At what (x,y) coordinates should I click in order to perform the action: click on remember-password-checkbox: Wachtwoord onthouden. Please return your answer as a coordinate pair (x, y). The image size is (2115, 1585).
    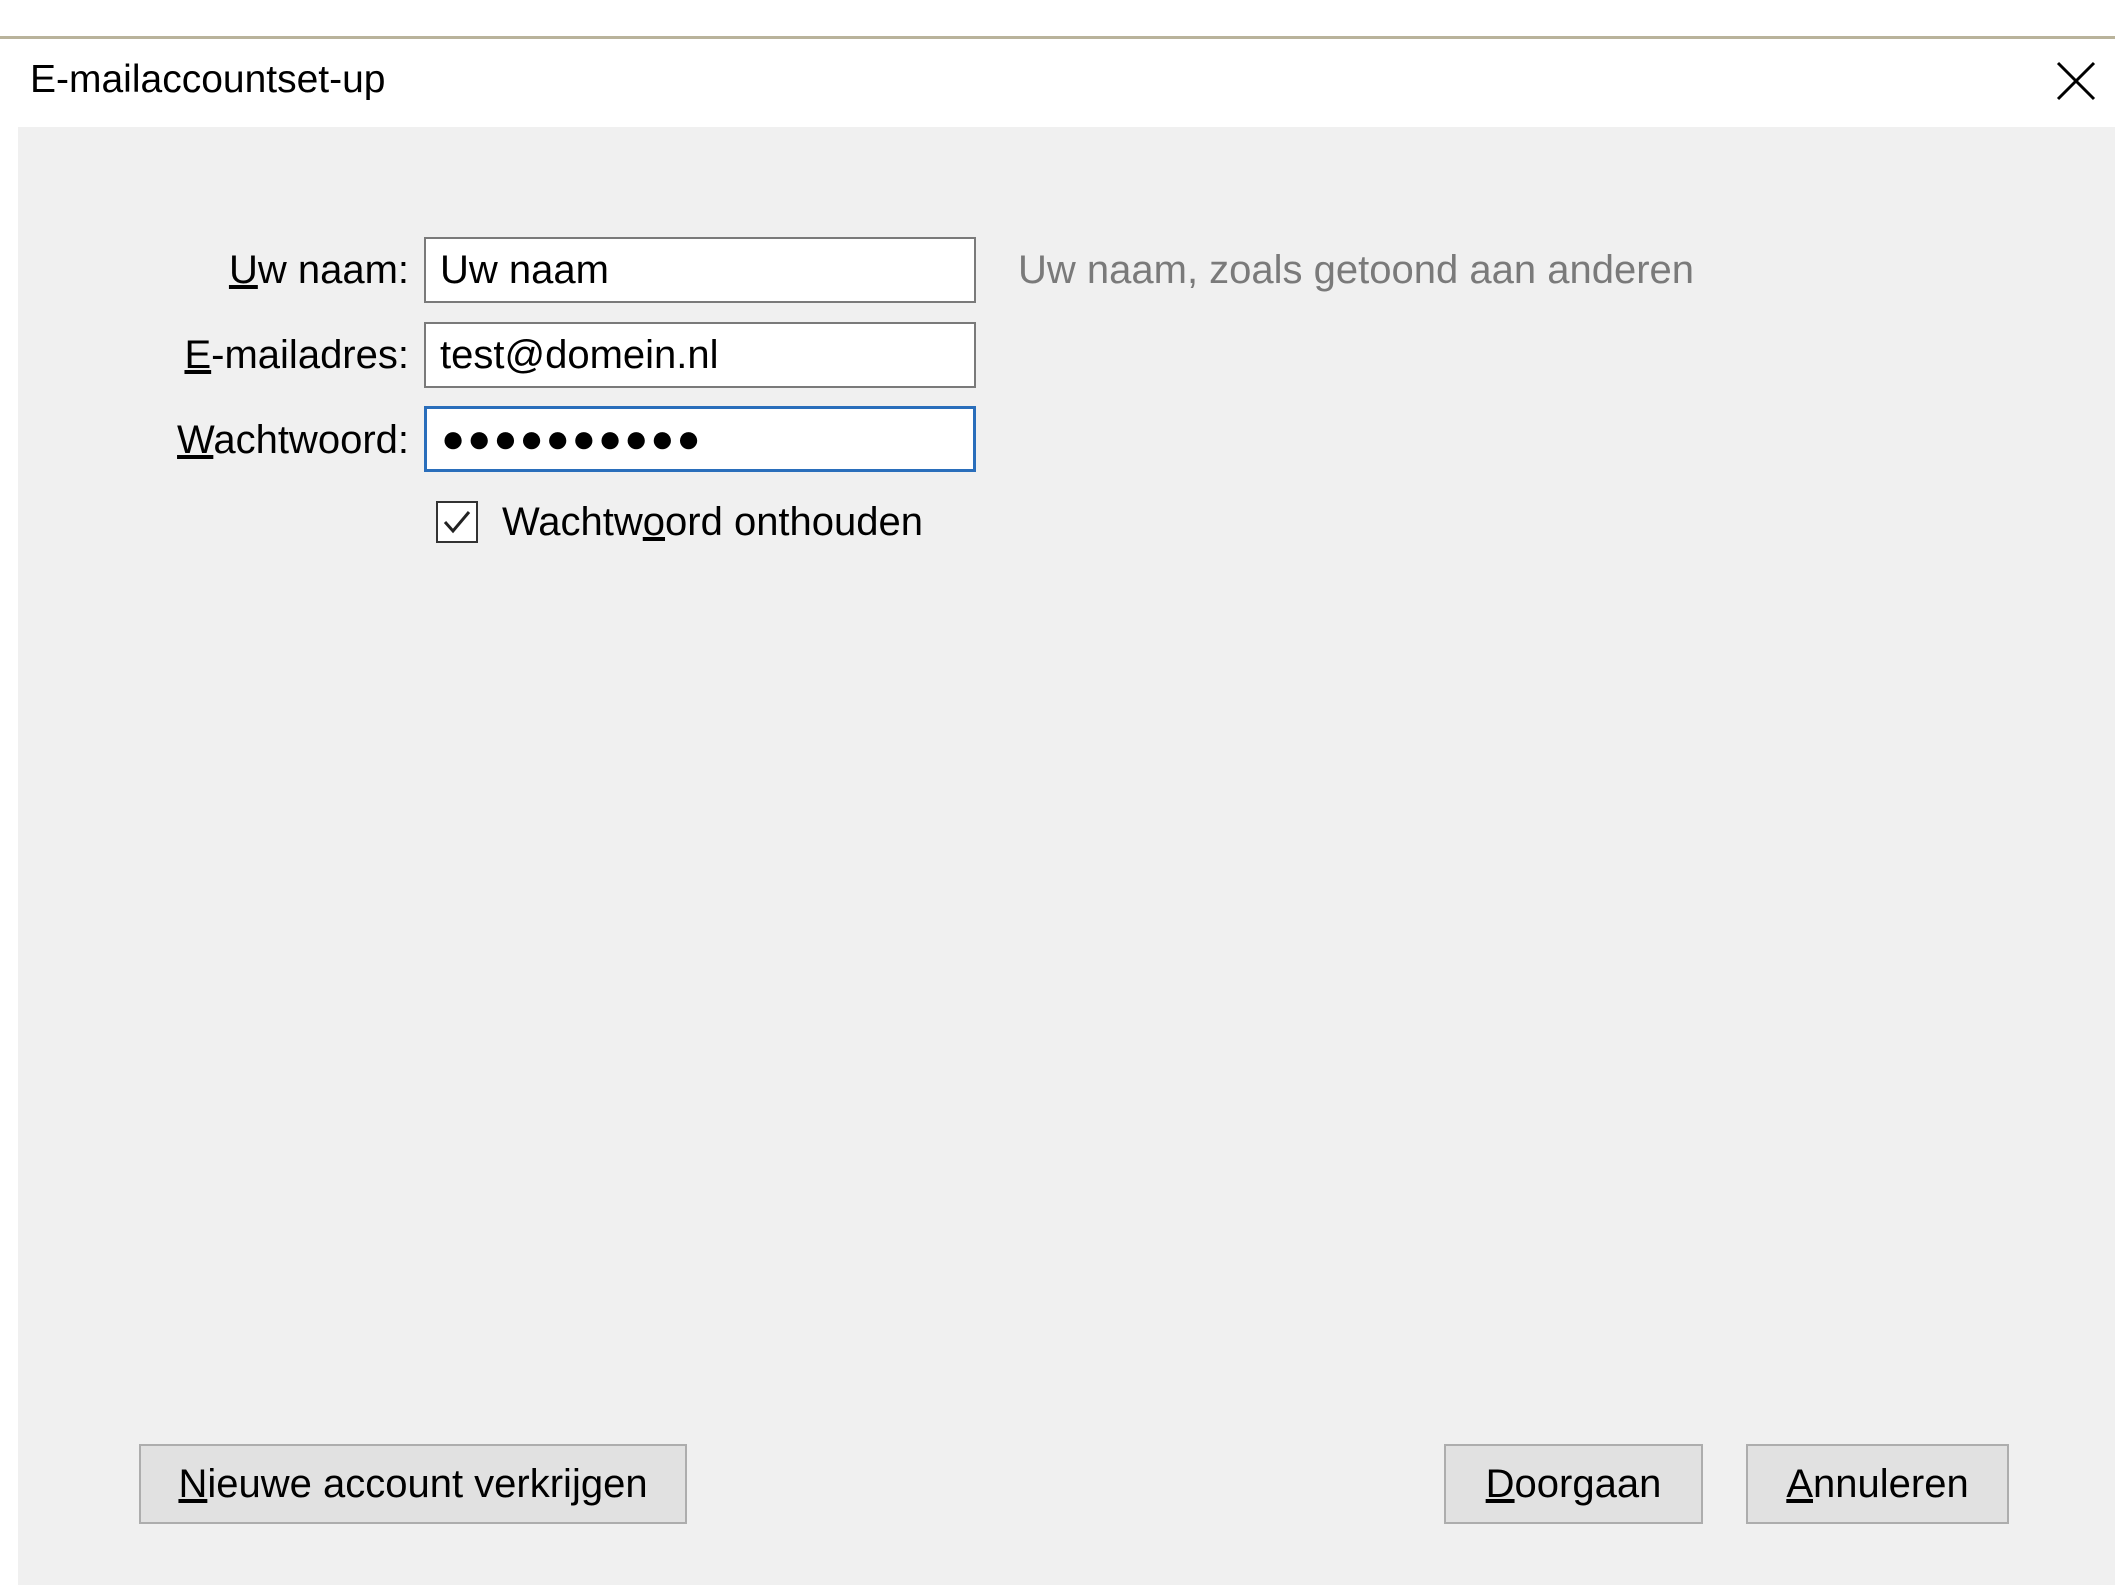
    Looking at the image, I should click on (679, 522).